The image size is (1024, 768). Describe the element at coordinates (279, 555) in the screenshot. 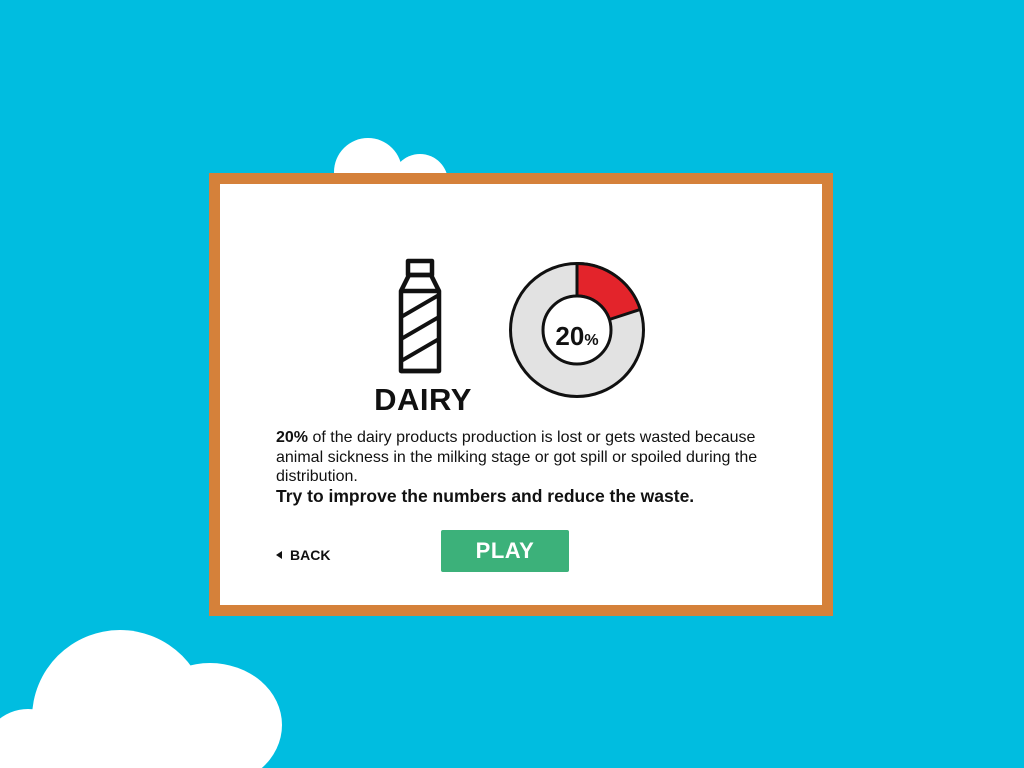

I see `back-arrow-icon` at that location.